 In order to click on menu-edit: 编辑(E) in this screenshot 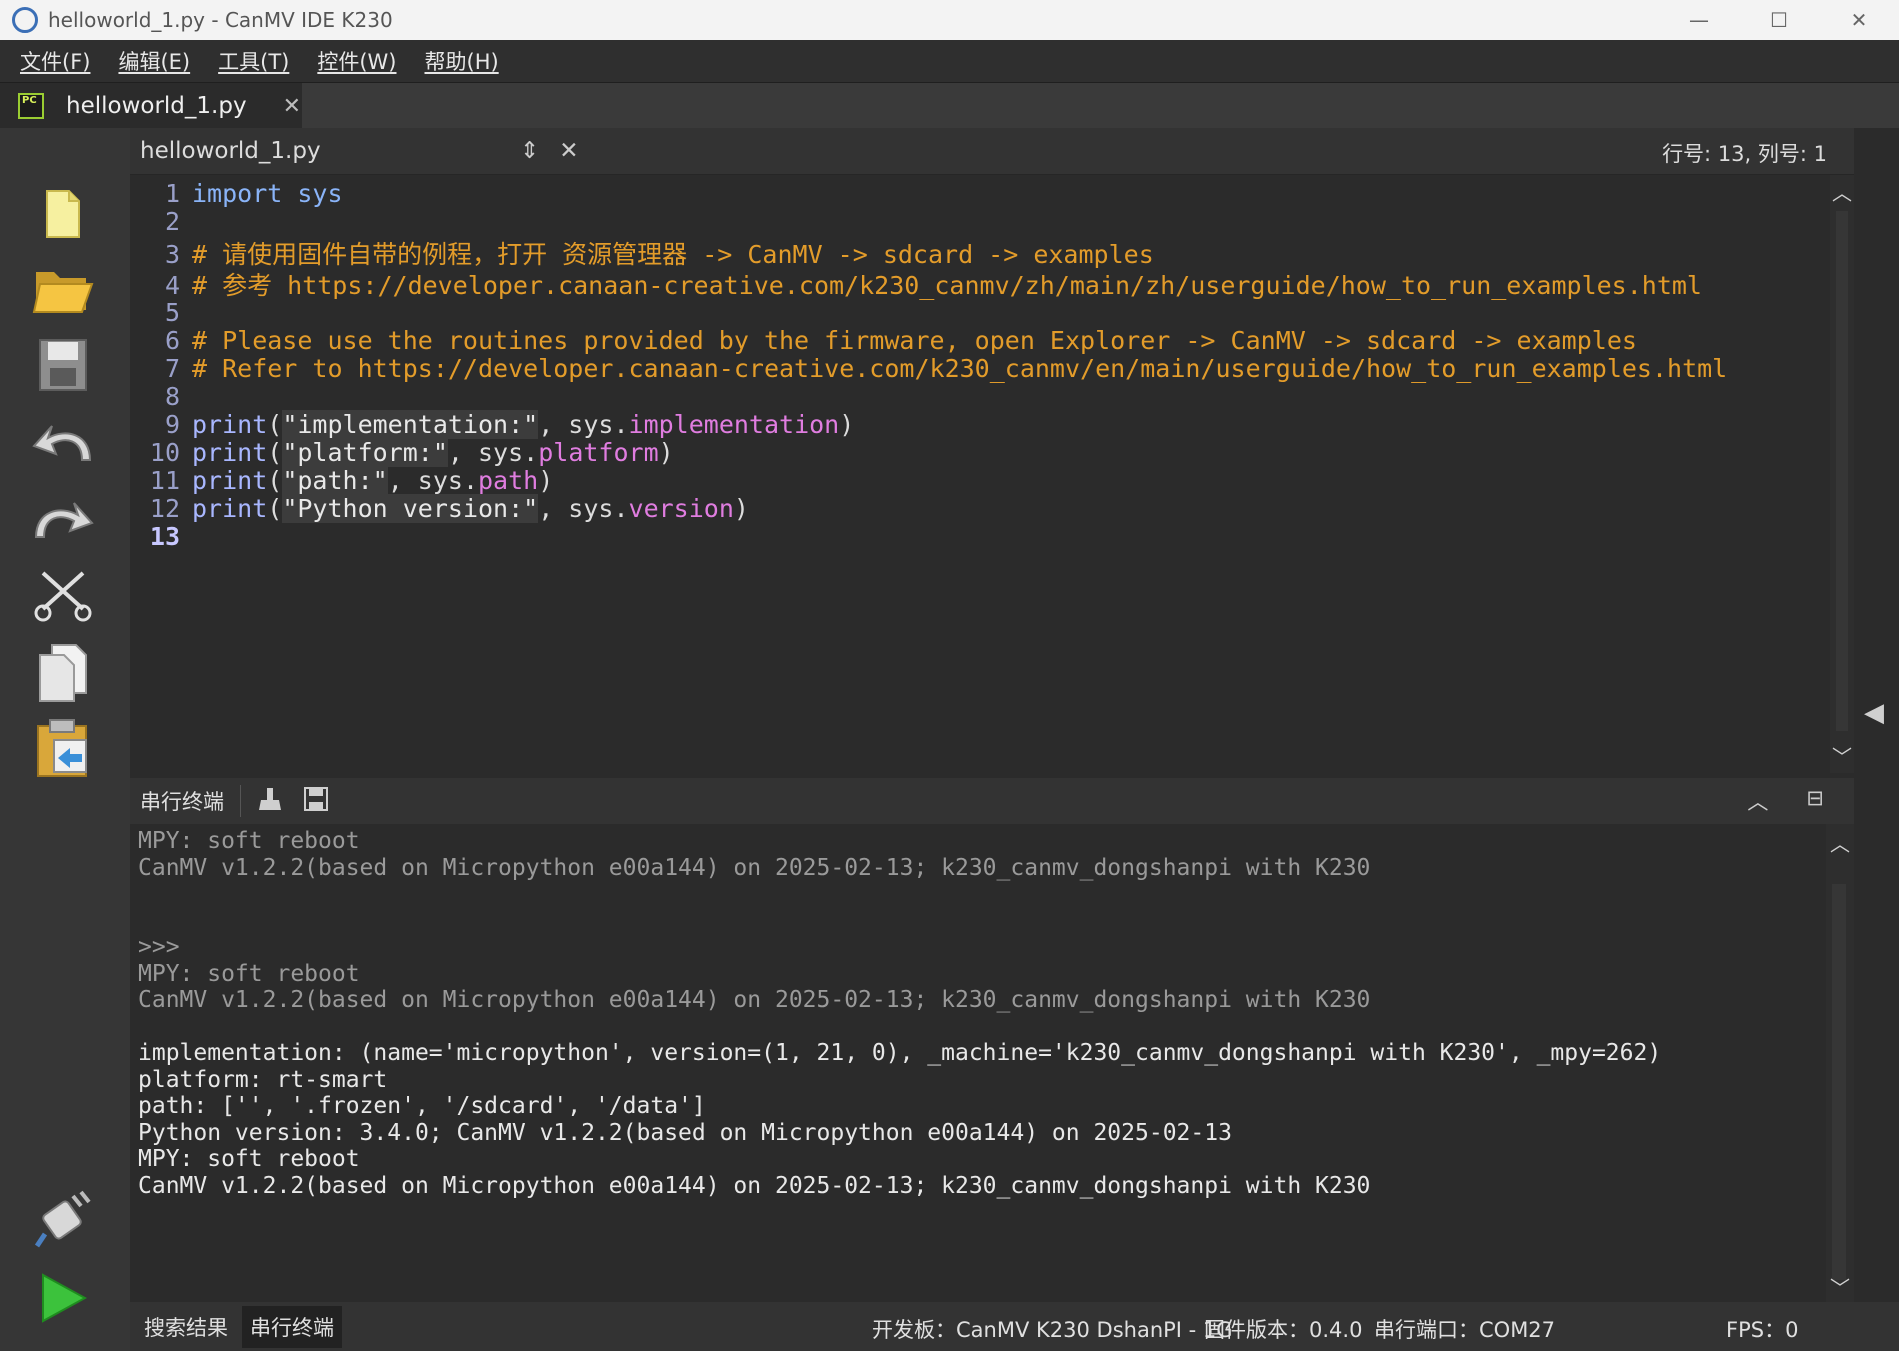, I will do `click(154, 61)`.